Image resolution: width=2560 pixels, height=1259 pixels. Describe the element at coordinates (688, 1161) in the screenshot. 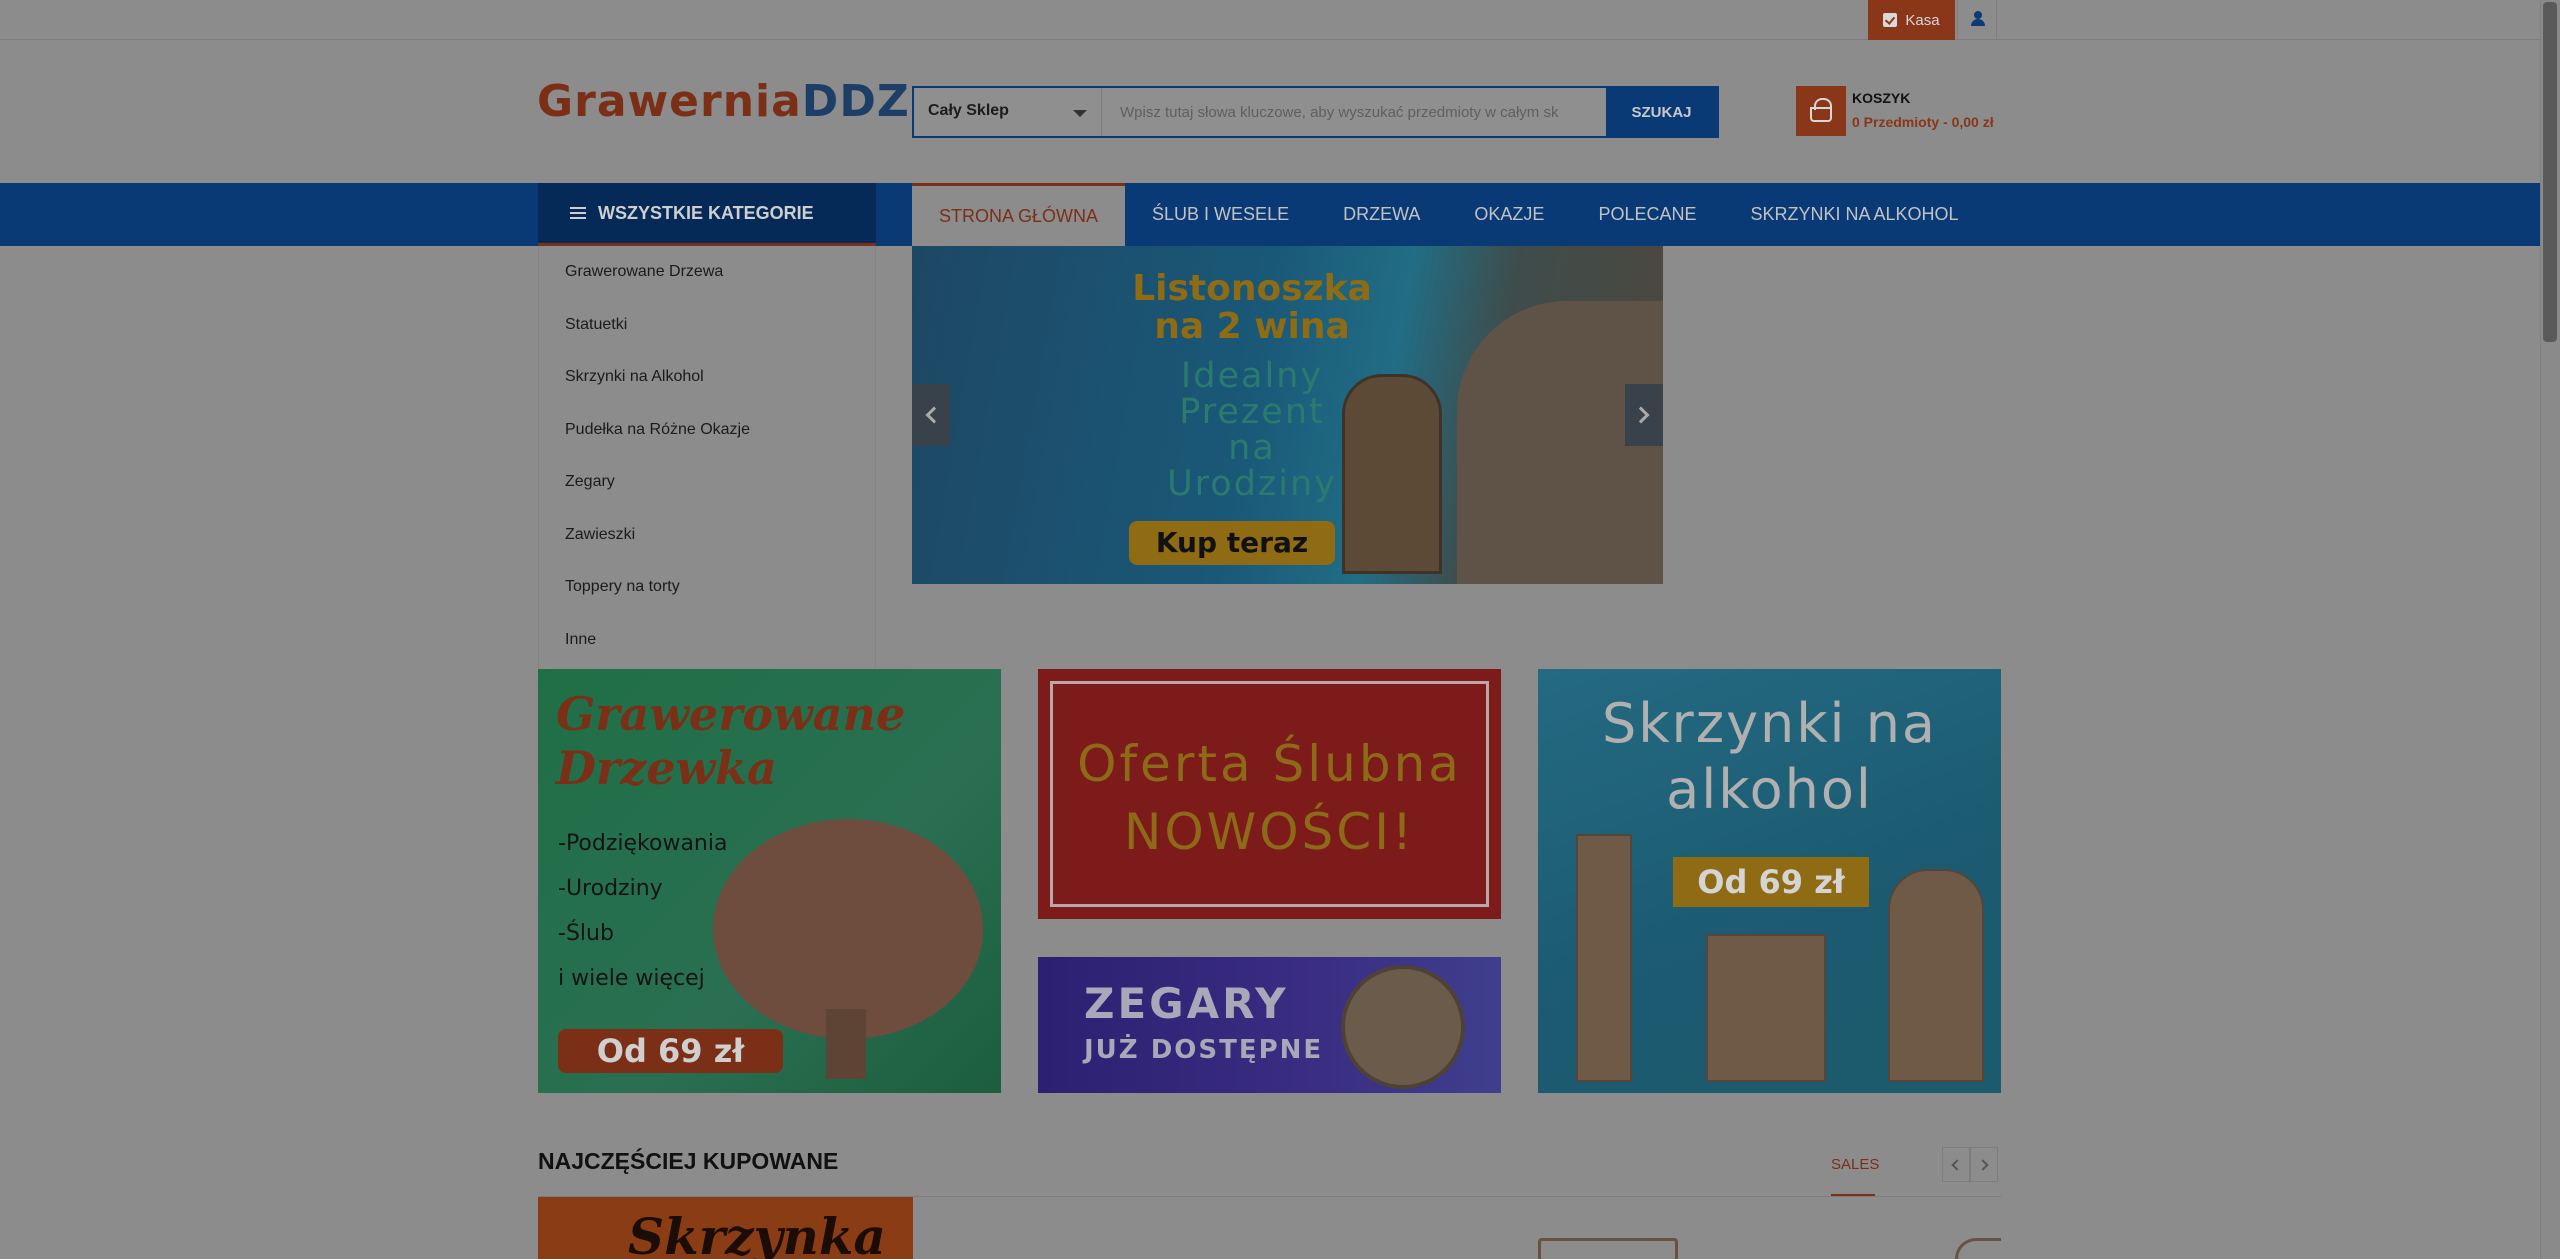

I see `section-title: NAJCZĘŚCIEJ KUPOWANE` at that location.